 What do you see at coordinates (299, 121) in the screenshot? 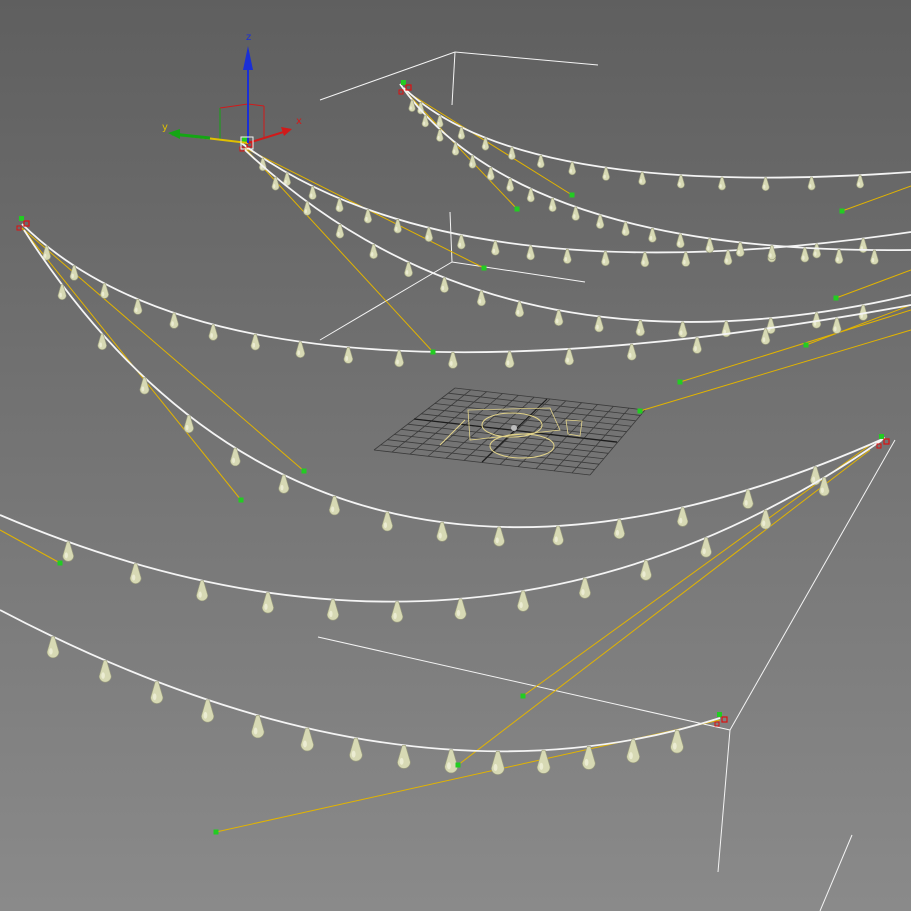
I see `gizmo-x-label: x` at bounding box center [299, 121].